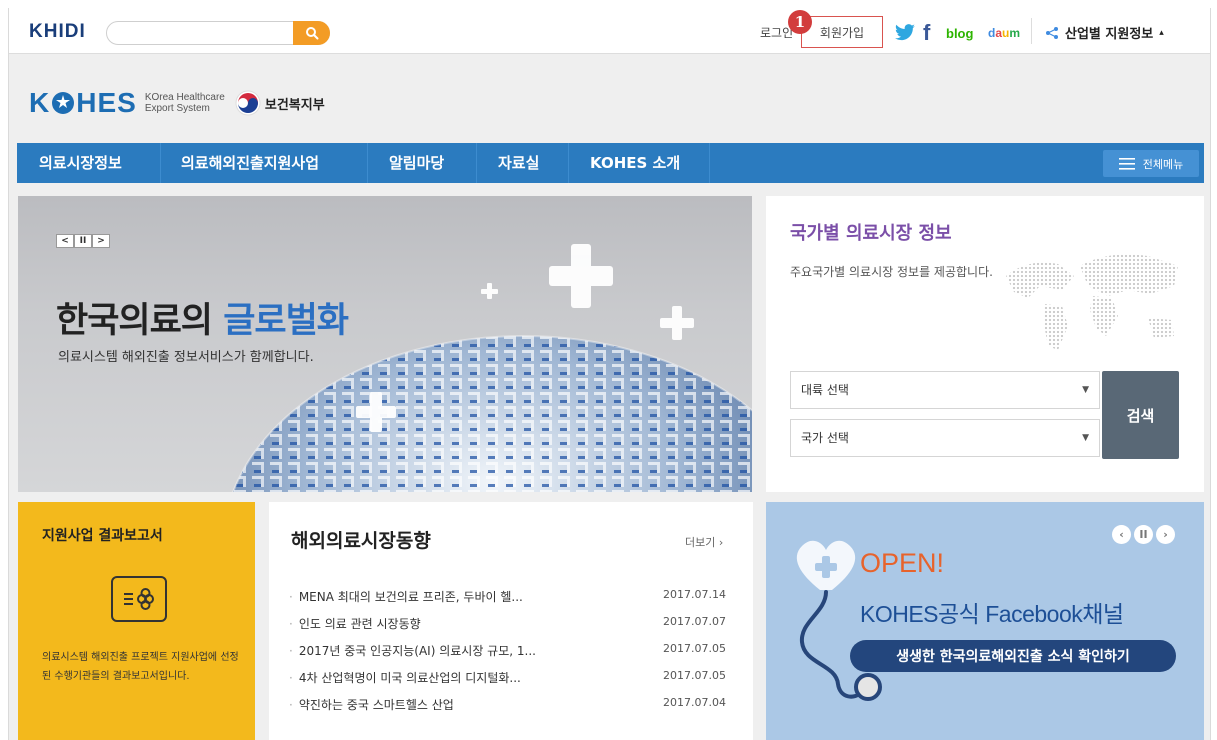 Image resolution: width=1217 pixels, height=740 pixels. I want to click on site-search, so click(218, 33).